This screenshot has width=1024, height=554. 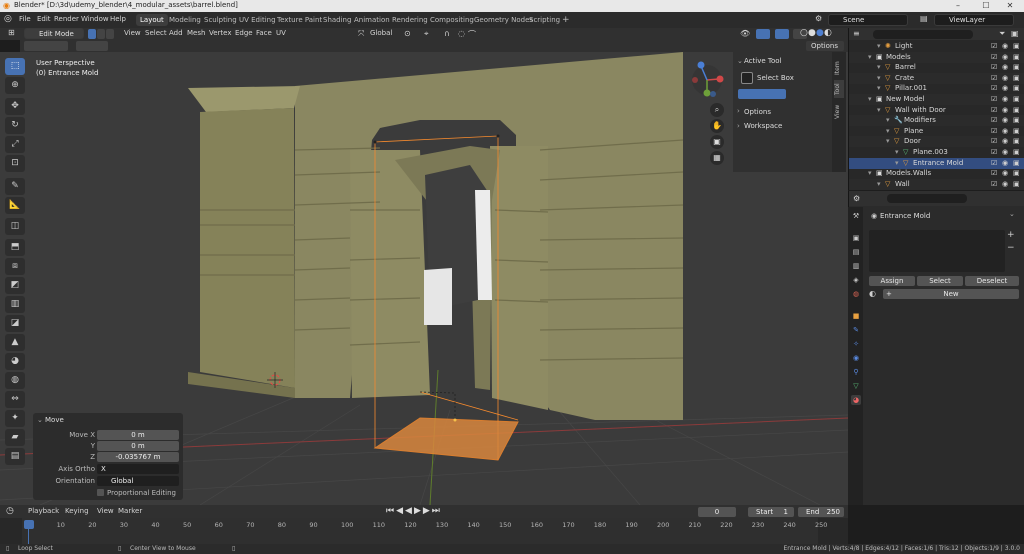 I want to click on scale-tool-icon: ⤢, so click(x=15, y=144).